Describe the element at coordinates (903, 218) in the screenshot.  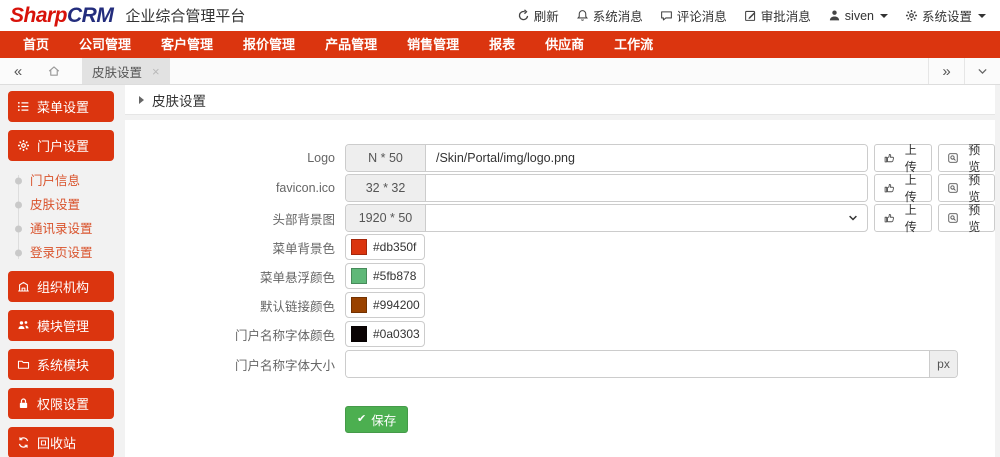
I see `header-bg-upload-button: 上传` at that location.